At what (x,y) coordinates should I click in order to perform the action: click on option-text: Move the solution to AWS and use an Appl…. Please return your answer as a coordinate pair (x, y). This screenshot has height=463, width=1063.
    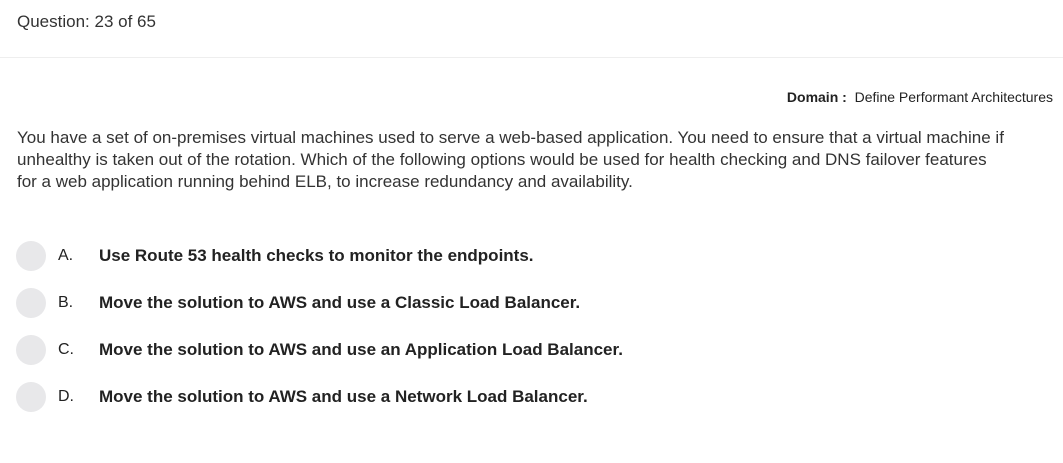
    Looking at the image, I should click on (361, 349).